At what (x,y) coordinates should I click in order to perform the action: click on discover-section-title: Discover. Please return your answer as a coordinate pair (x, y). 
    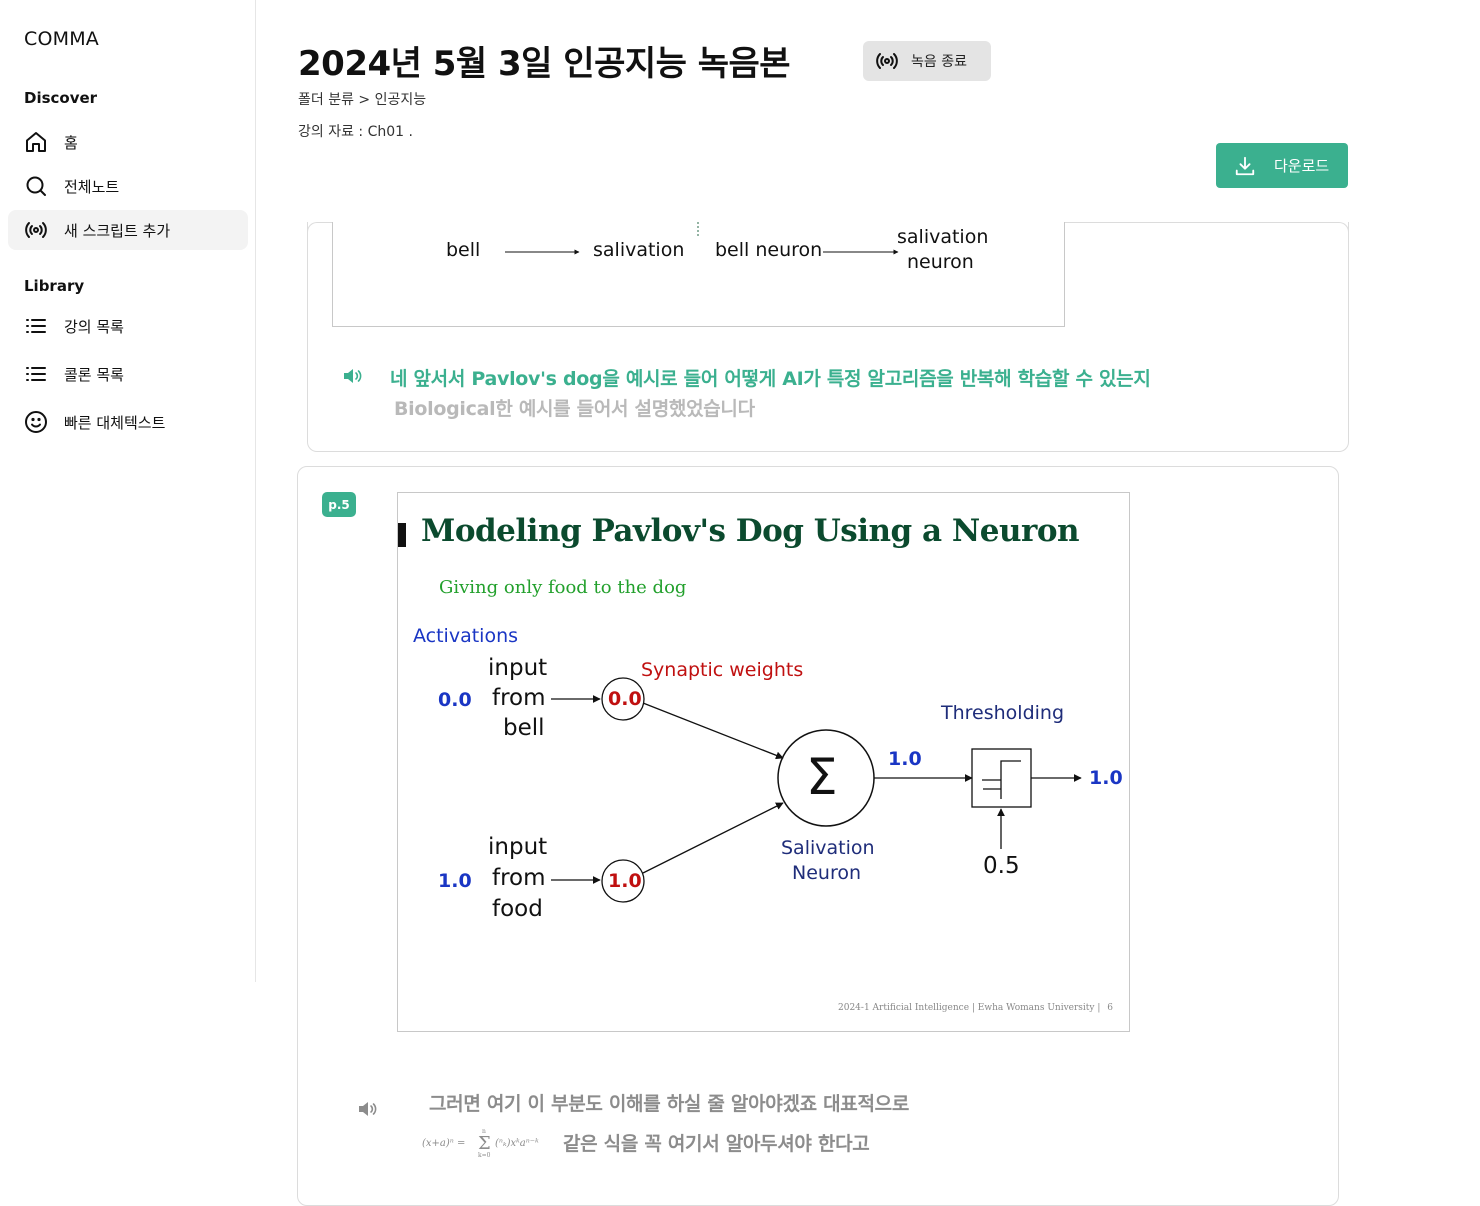
    Looking at the image, I should click on (61, 98).